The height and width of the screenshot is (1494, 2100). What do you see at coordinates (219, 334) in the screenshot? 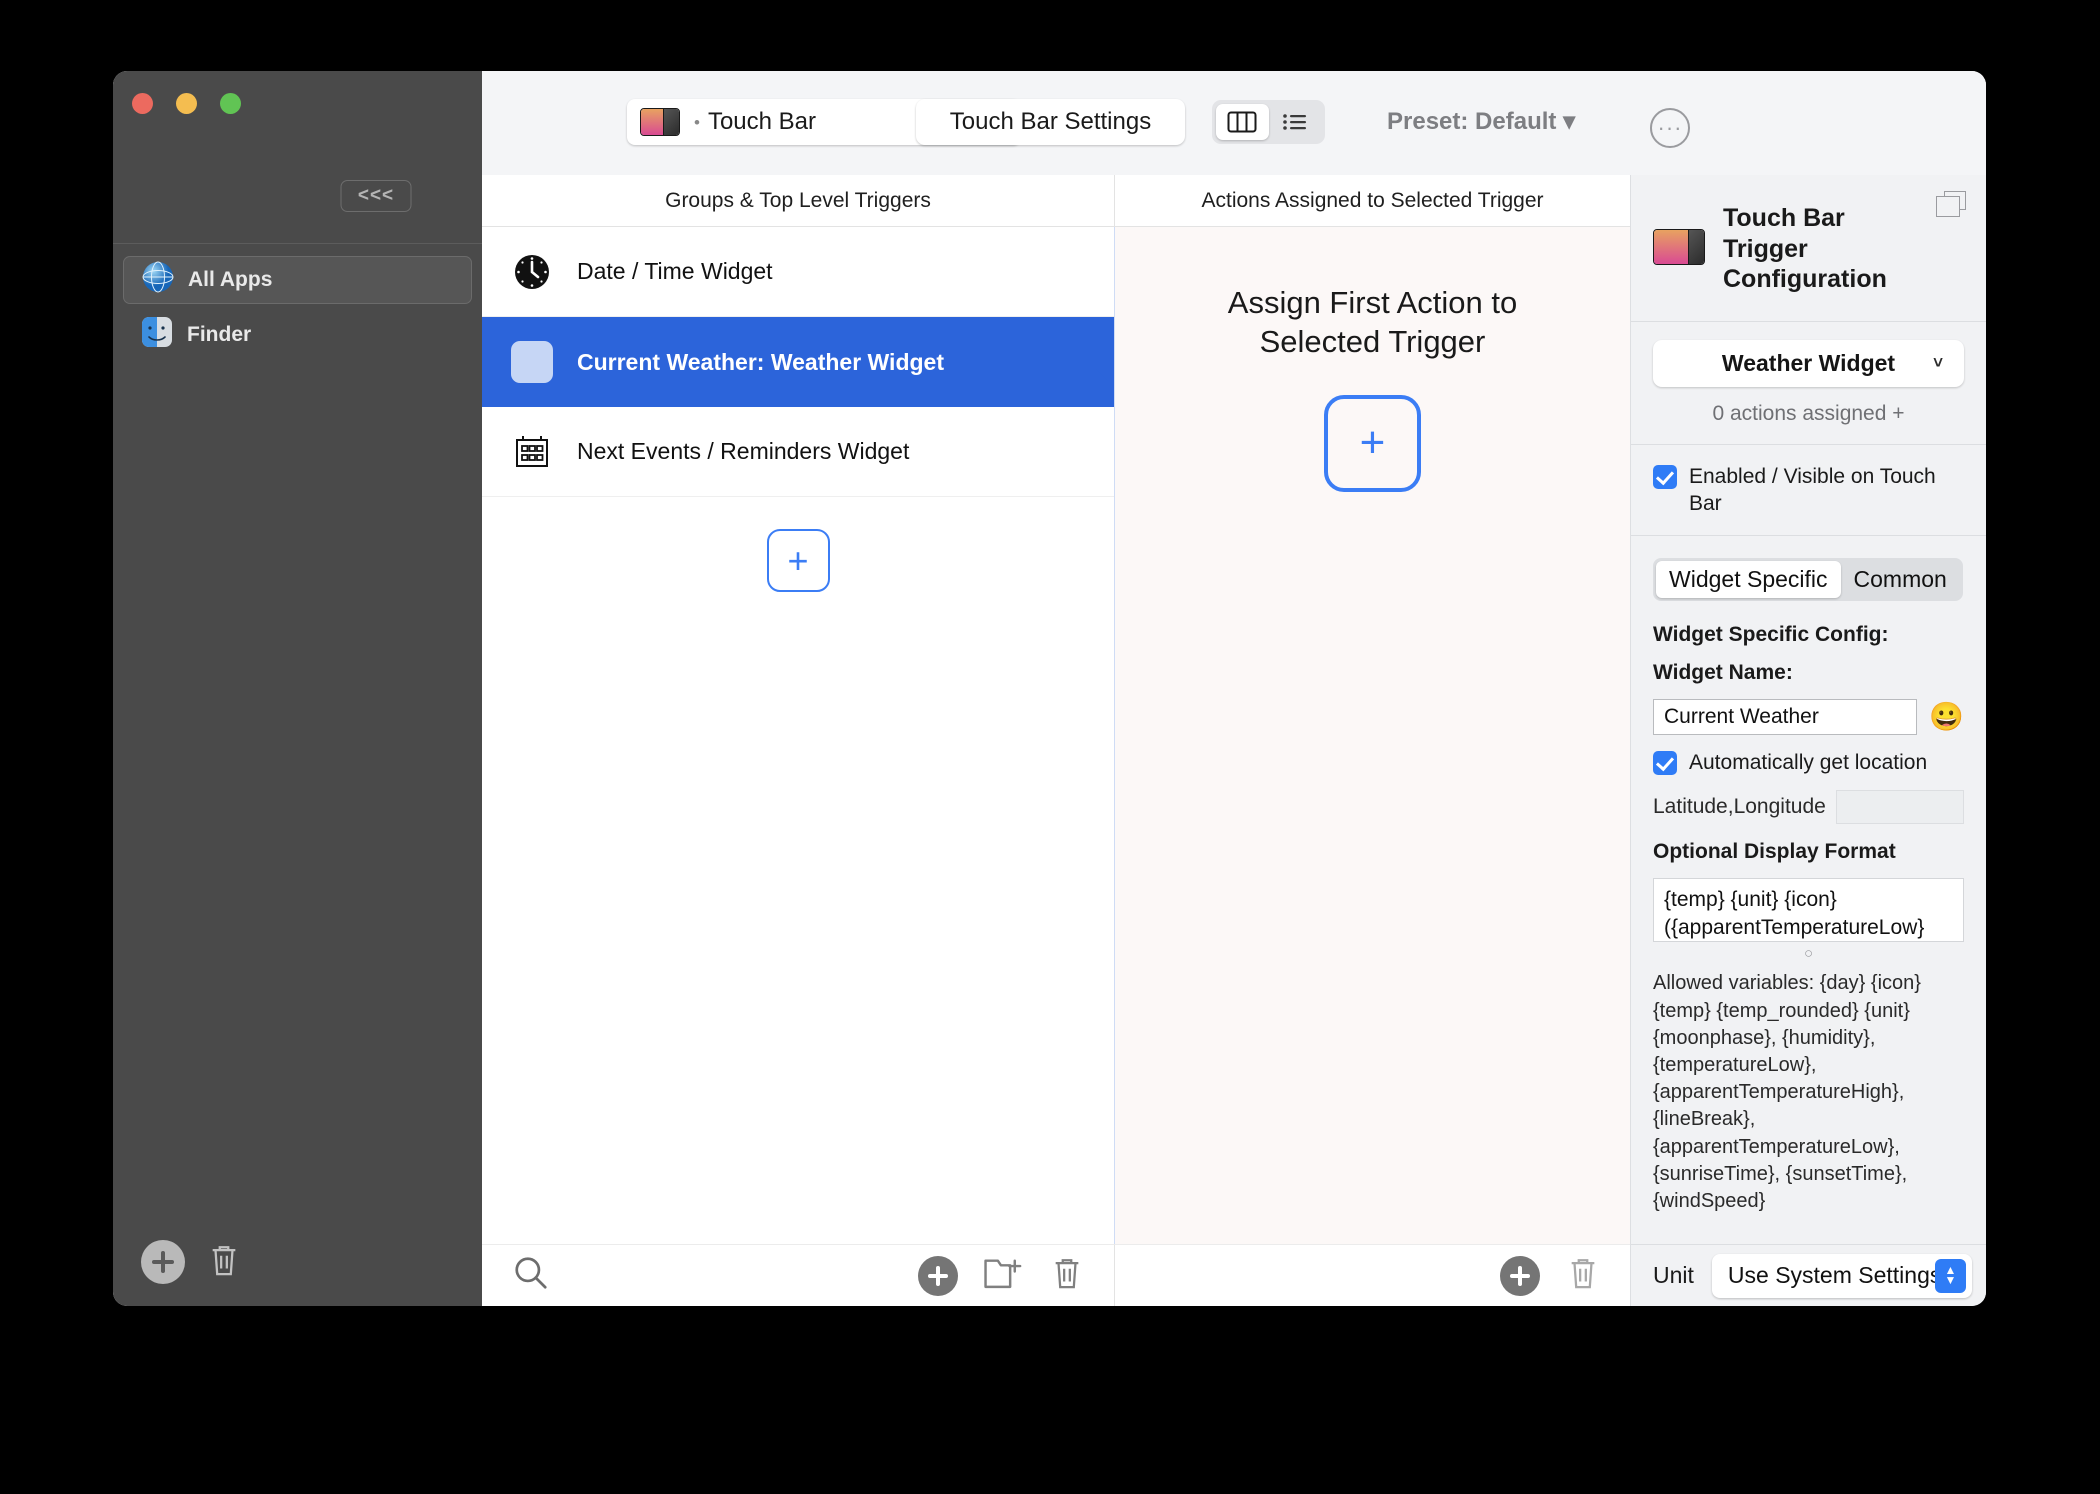
I see `sidebar-item-label: Finder` at bounding box center [219, 334].